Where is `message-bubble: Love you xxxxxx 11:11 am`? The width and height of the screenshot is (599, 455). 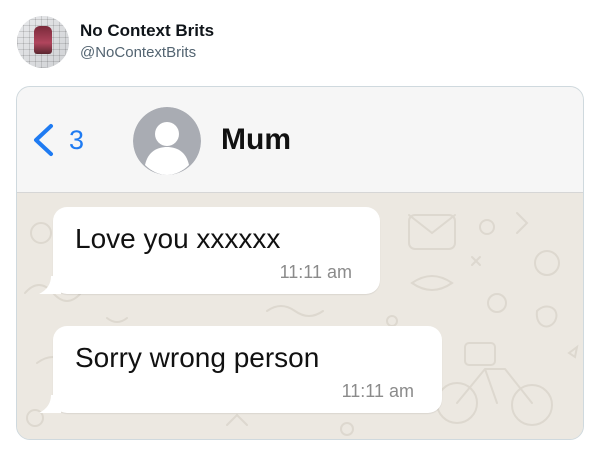 message-bubble: Love you xxxxxx 11:11 am is located at coordinates (209, 250).